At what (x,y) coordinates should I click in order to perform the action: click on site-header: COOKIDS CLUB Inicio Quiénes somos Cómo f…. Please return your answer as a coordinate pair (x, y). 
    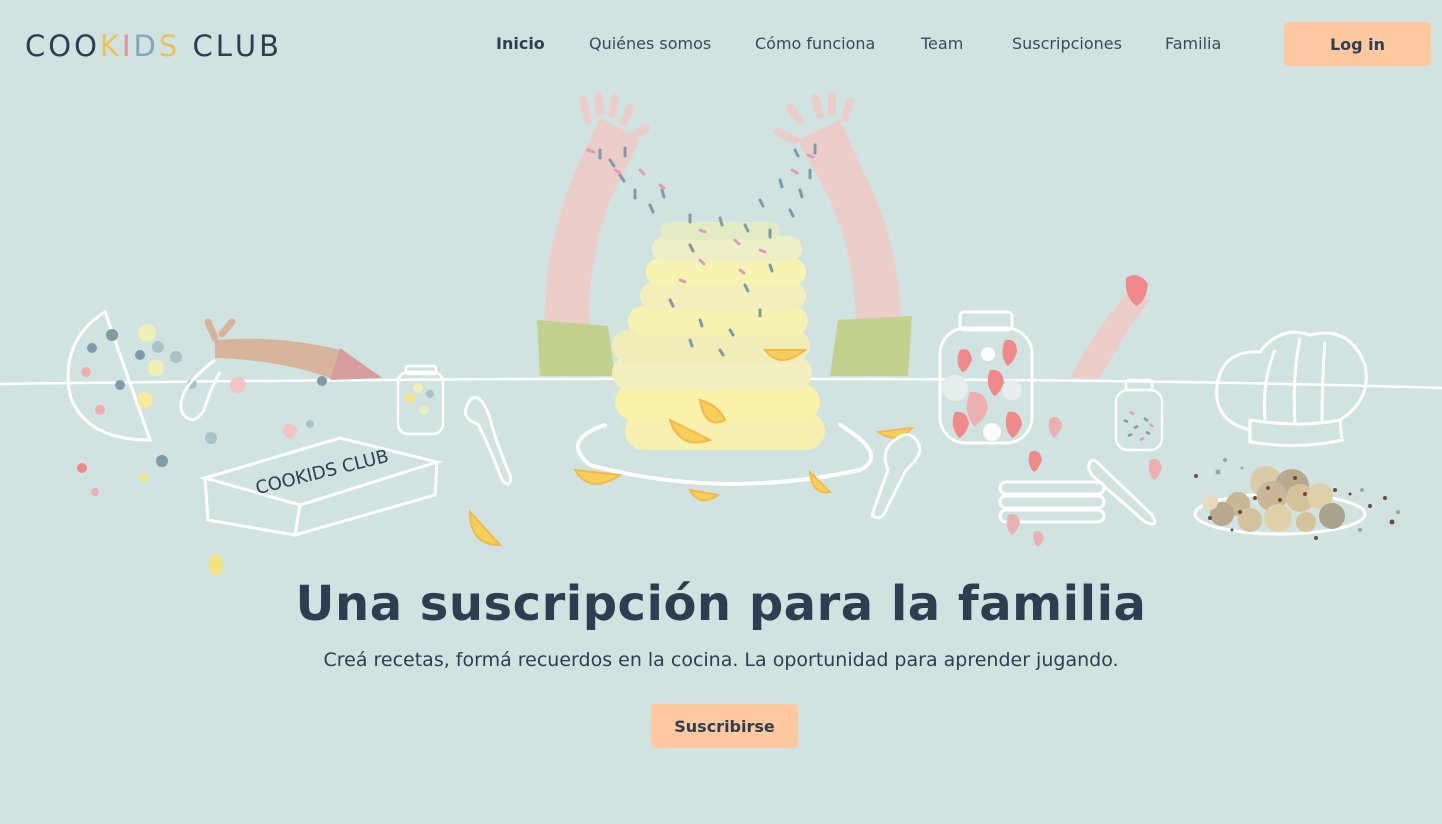
    Looking at the image, I should click on (721, 45).